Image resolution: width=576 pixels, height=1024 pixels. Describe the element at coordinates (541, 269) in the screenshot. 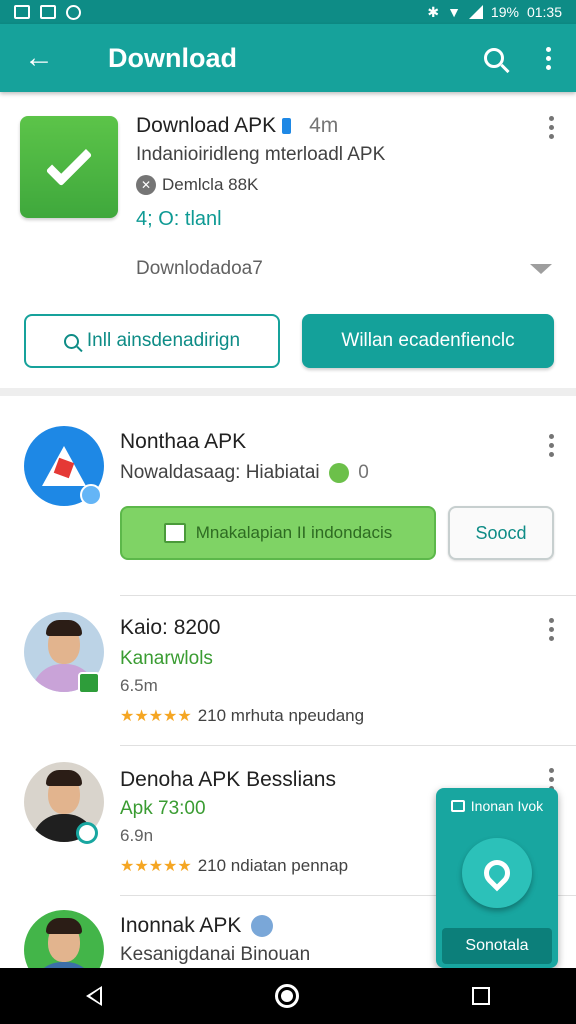

I see `chevron-down-icon` at that location.